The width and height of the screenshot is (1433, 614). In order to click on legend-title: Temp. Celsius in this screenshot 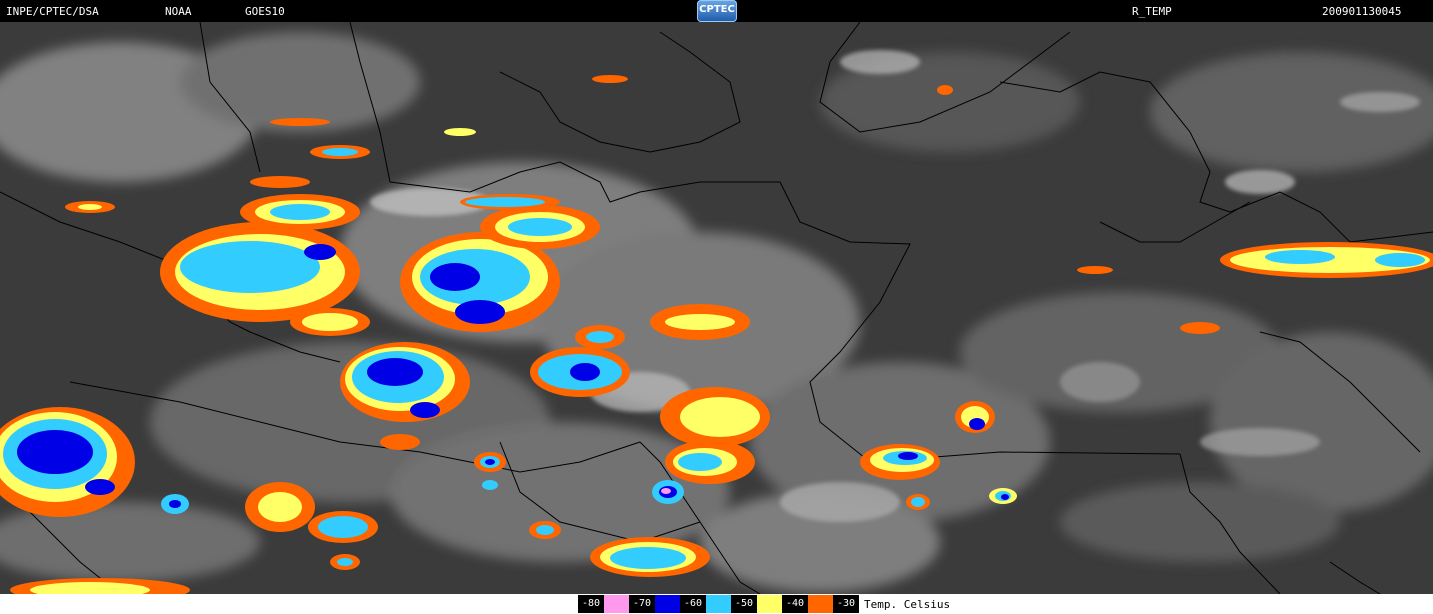, I will do `click(907, 604)`.